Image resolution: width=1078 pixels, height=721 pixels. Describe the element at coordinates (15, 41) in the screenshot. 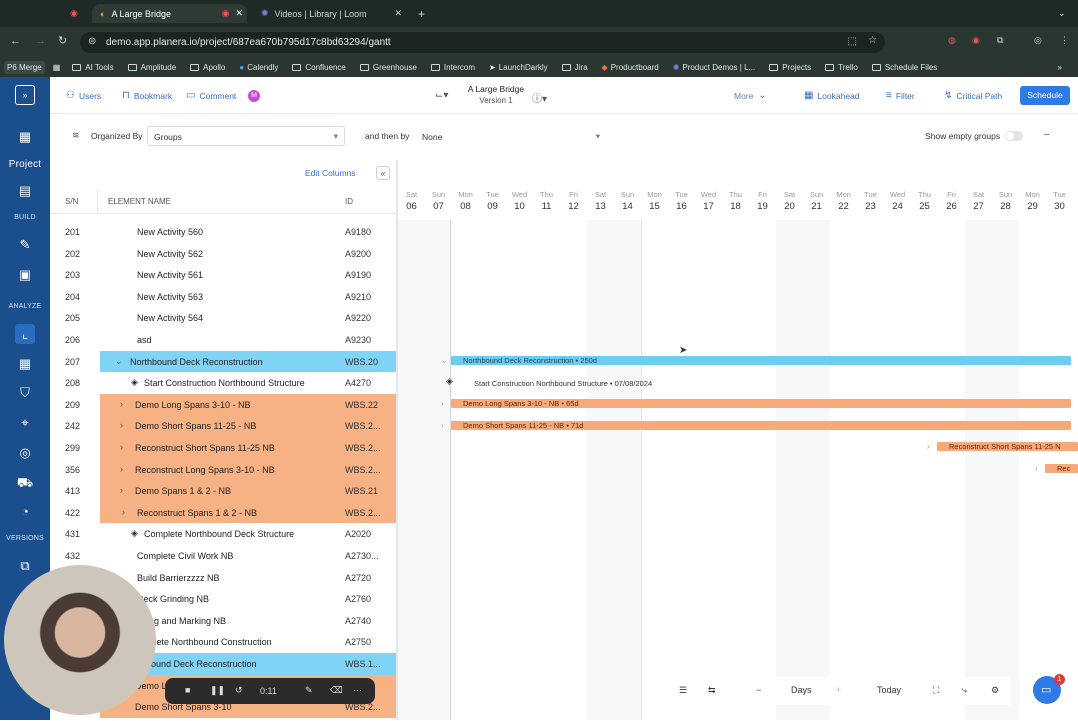

I see `back-icon: ←` at that location.